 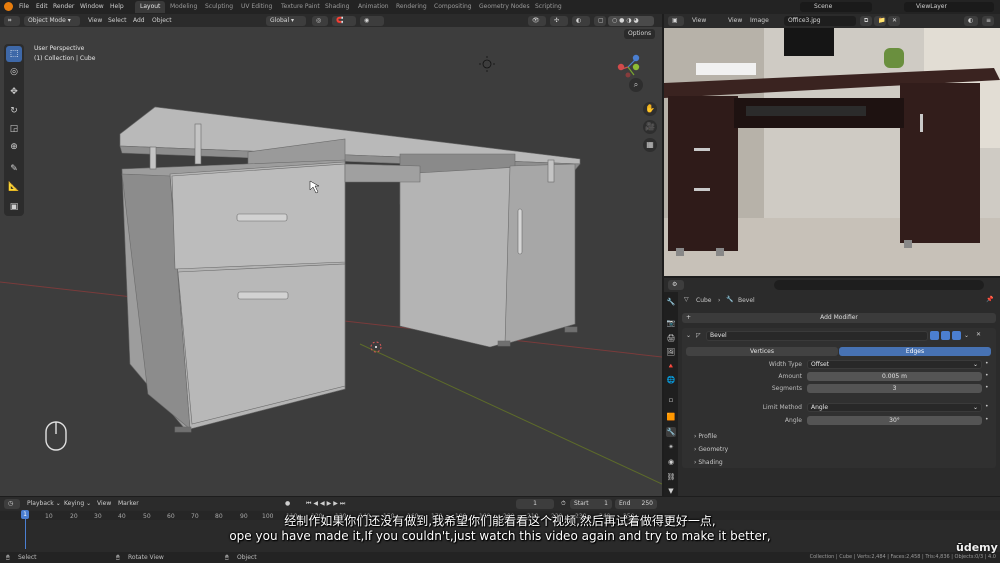 What do you see at coordinates (945, 335) in the screenshot?
I see `viewport-toggle-icon` at bounding box center [945, 335].